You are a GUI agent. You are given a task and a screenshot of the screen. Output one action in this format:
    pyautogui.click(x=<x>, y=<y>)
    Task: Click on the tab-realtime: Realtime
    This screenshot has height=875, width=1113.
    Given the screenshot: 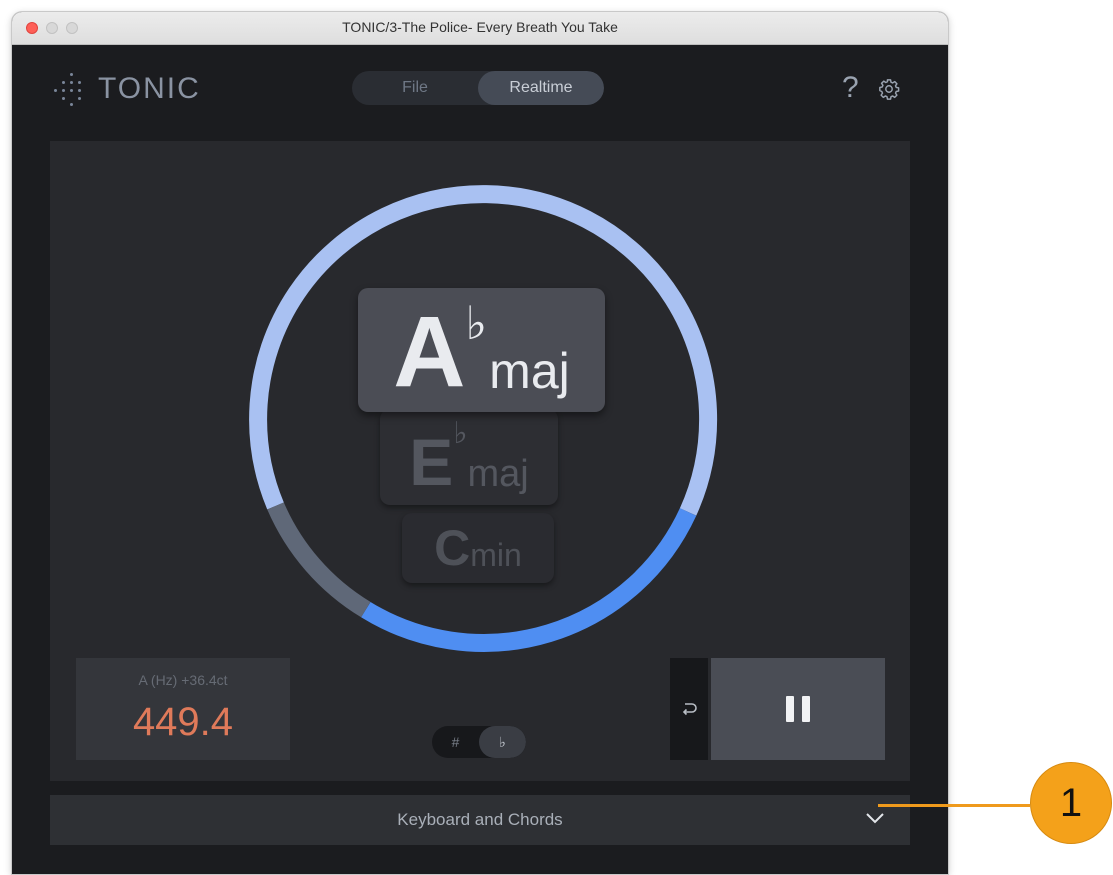 What is the action you would take?
    pyautogui.click(x=541, y=88)
    